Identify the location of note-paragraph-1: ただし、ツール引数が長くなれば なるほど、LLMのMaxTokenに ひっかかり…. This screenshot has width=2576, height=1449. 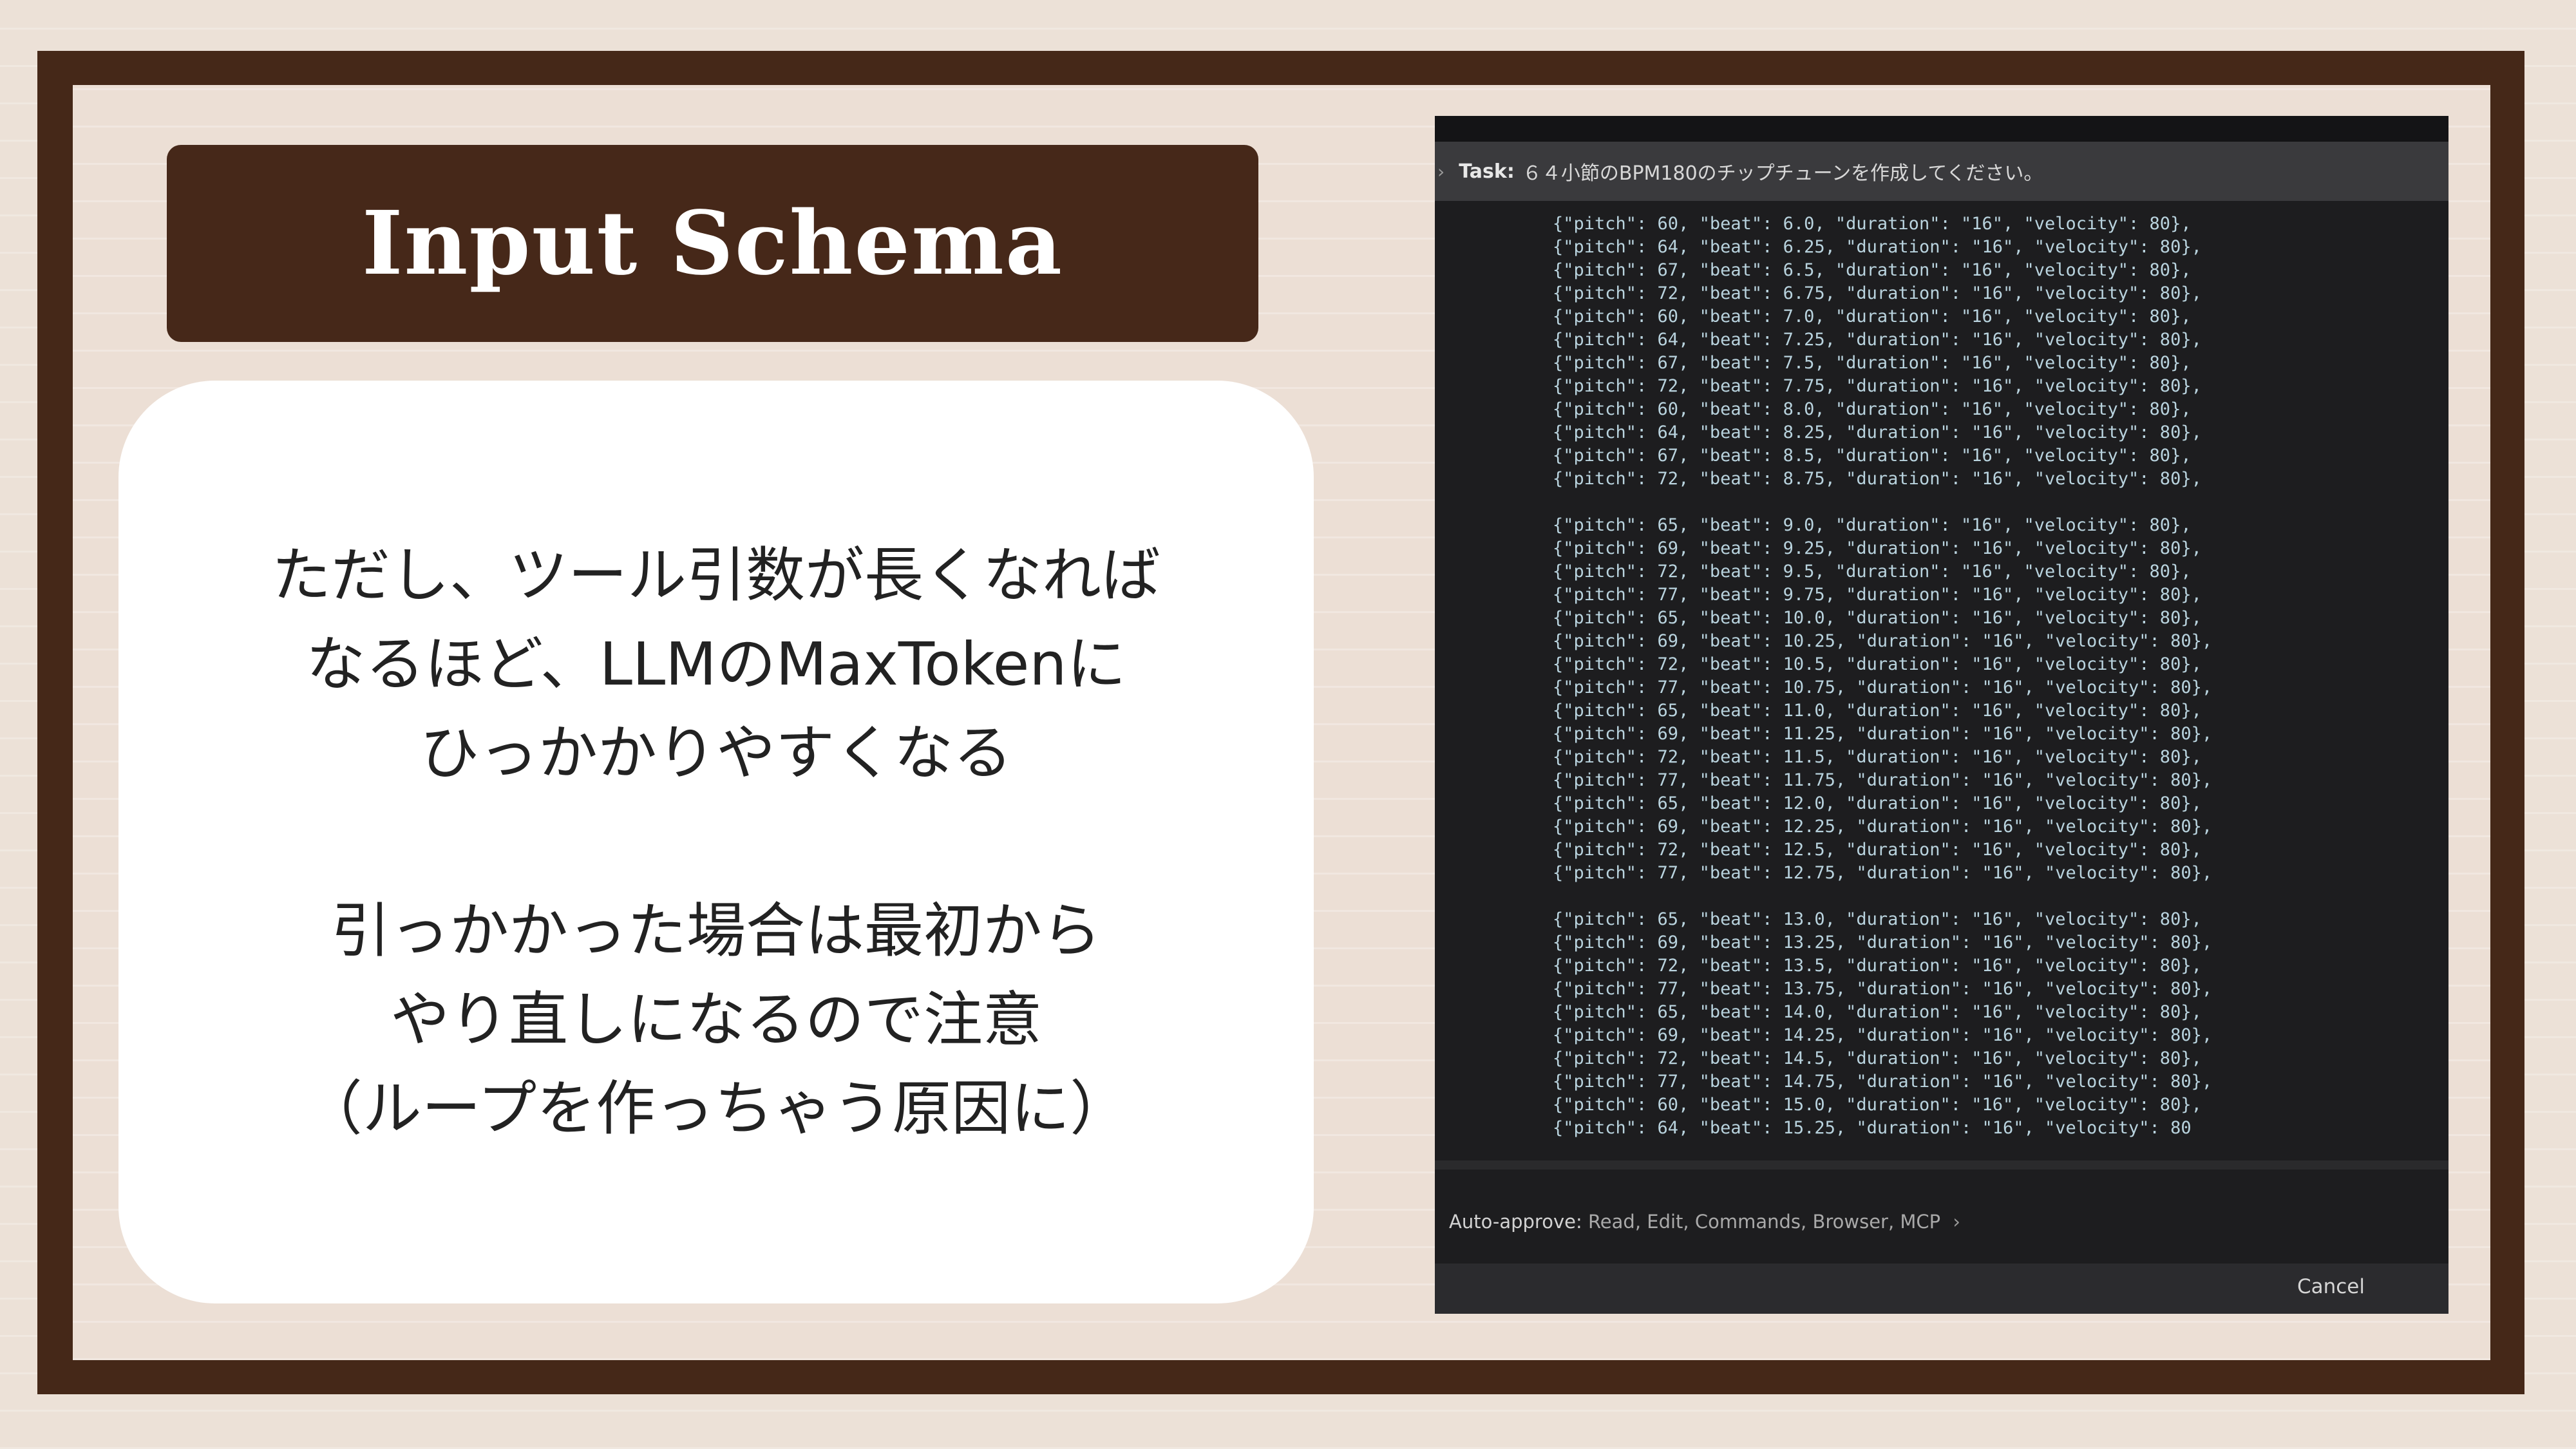
(716, 664).